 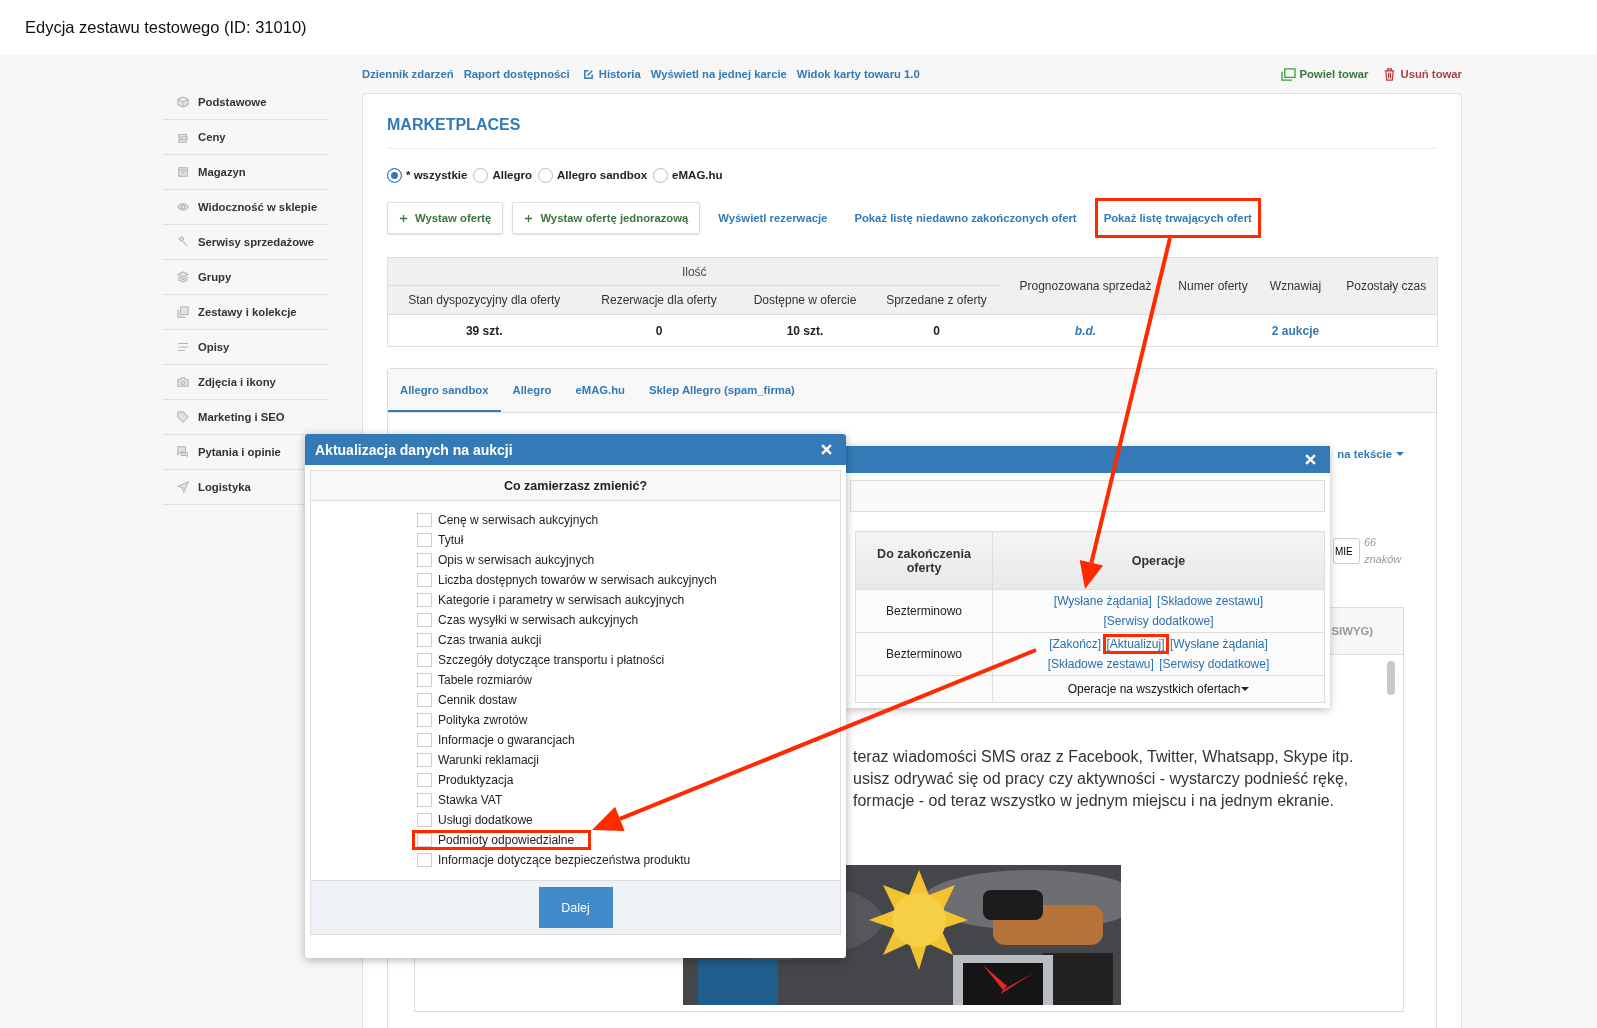 I want to click on sidebar-item: Grupy, so click(x=245, y=277).